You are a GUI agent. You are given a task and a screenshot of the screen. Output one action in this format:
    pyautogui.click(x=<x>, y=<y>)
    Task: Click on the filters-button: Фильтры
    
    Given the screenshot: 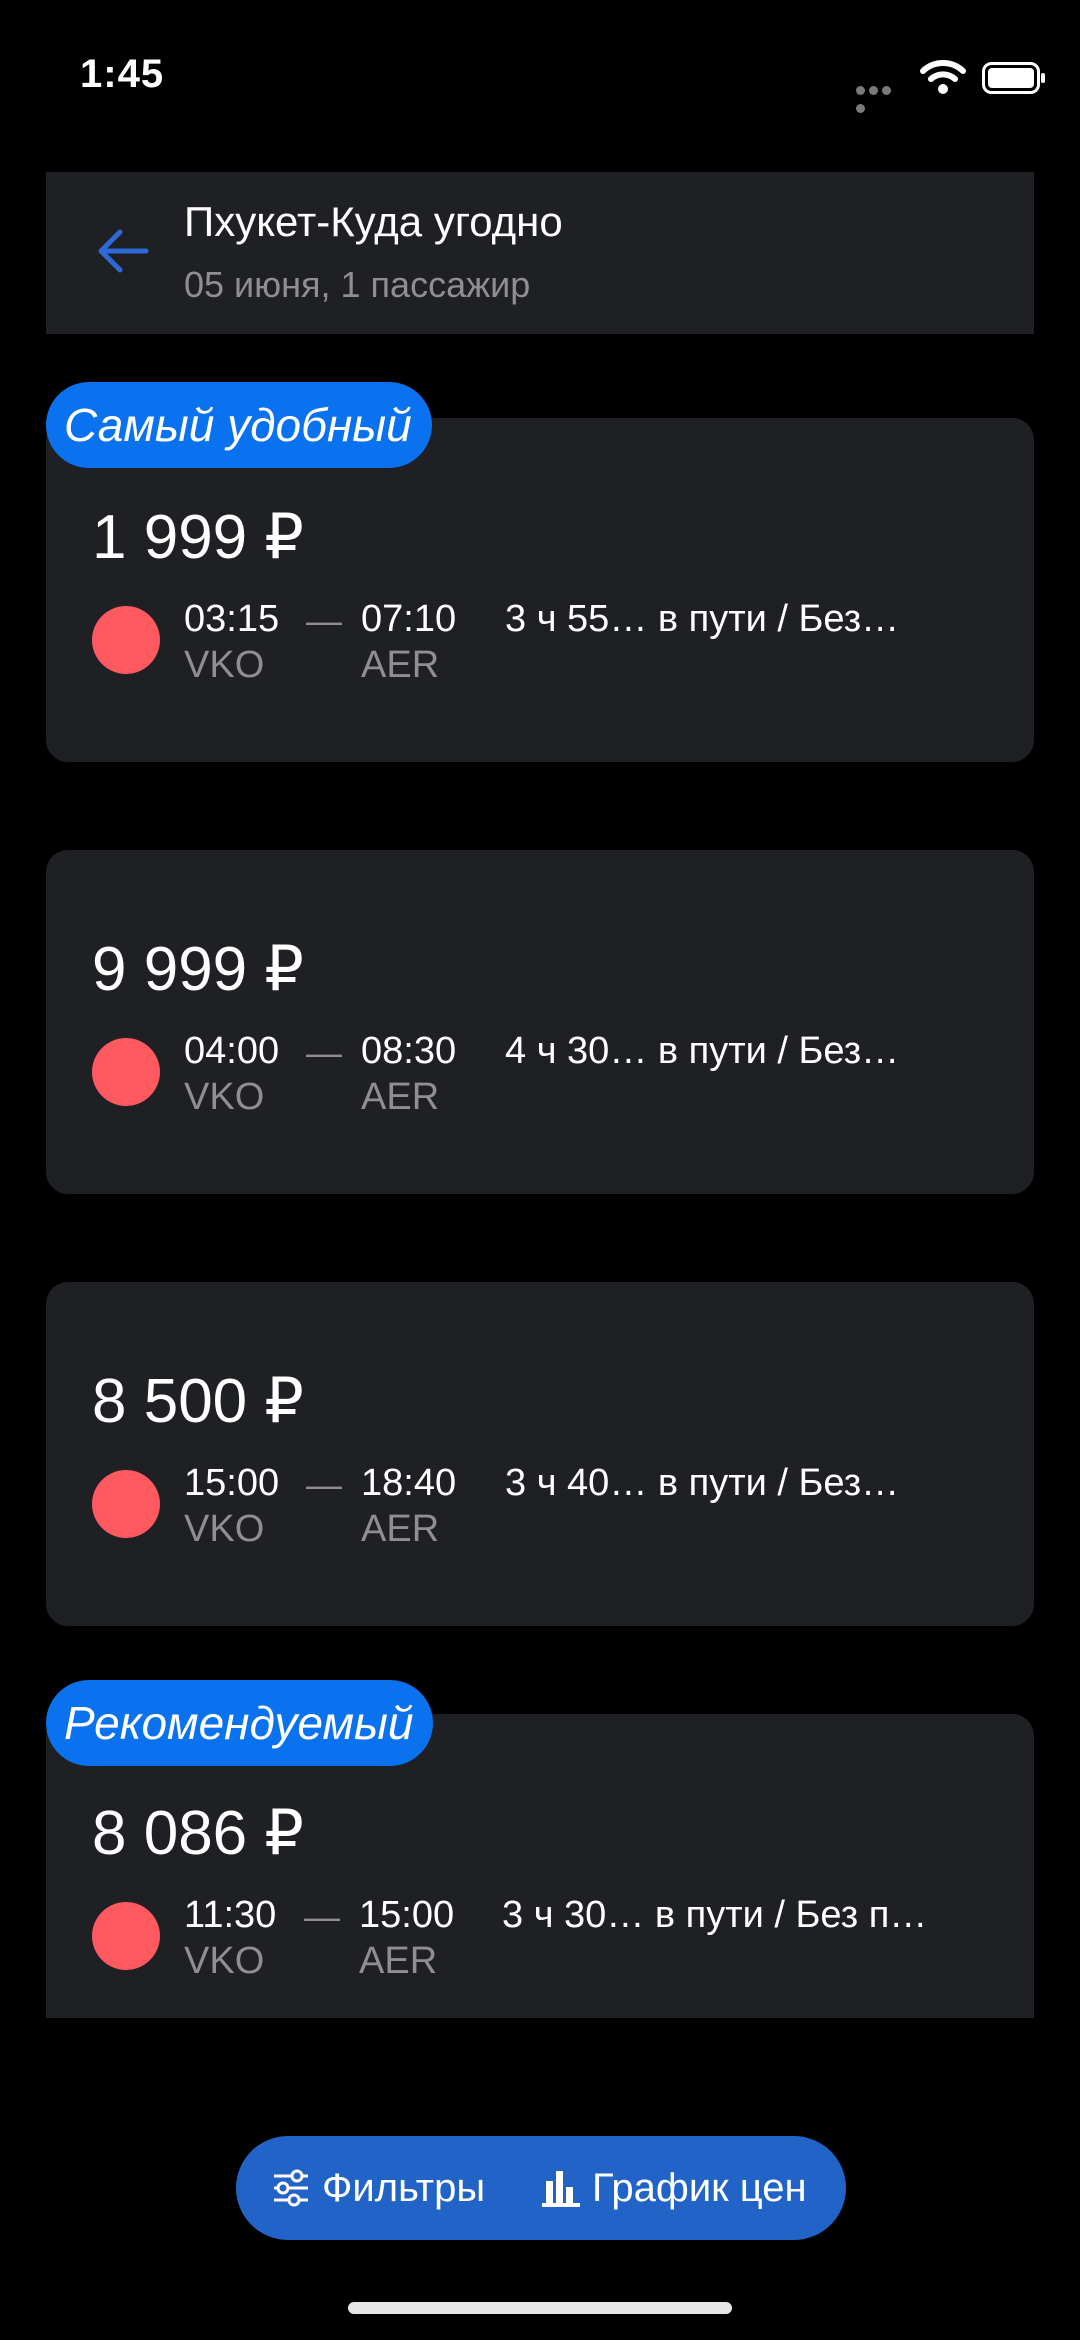 What is the action you would take?
    pyautogui.click(x=377, y=2188)
    